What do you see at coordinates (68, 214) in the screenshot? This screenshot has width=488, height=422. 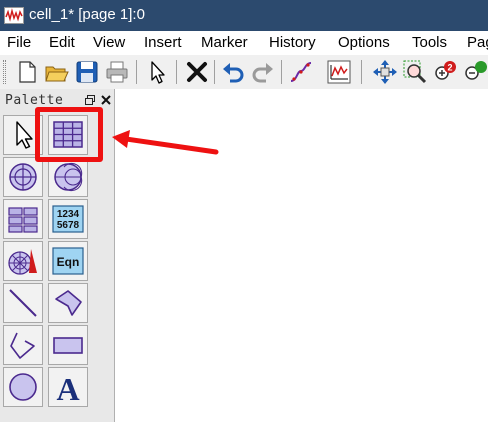 I see `svg-text: 1234` at bounding box center [68, 214].